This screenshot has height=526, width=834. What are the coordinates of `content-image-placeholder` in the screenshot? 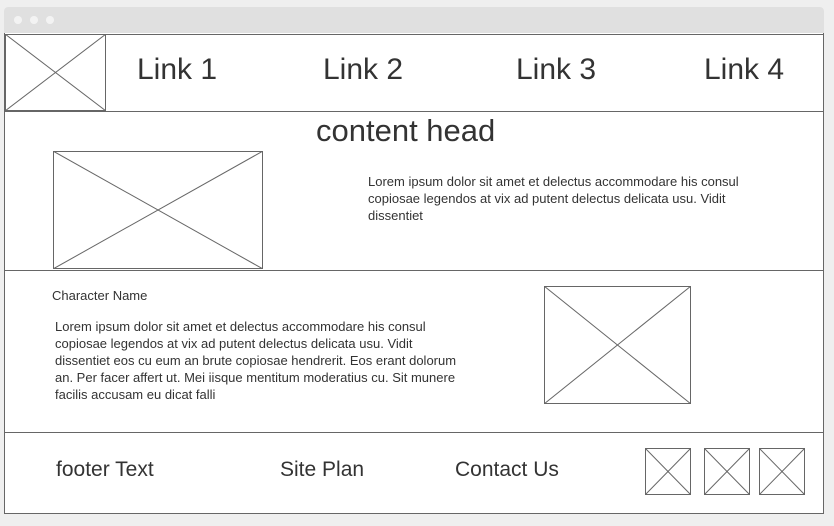 It's located at (158, 210).